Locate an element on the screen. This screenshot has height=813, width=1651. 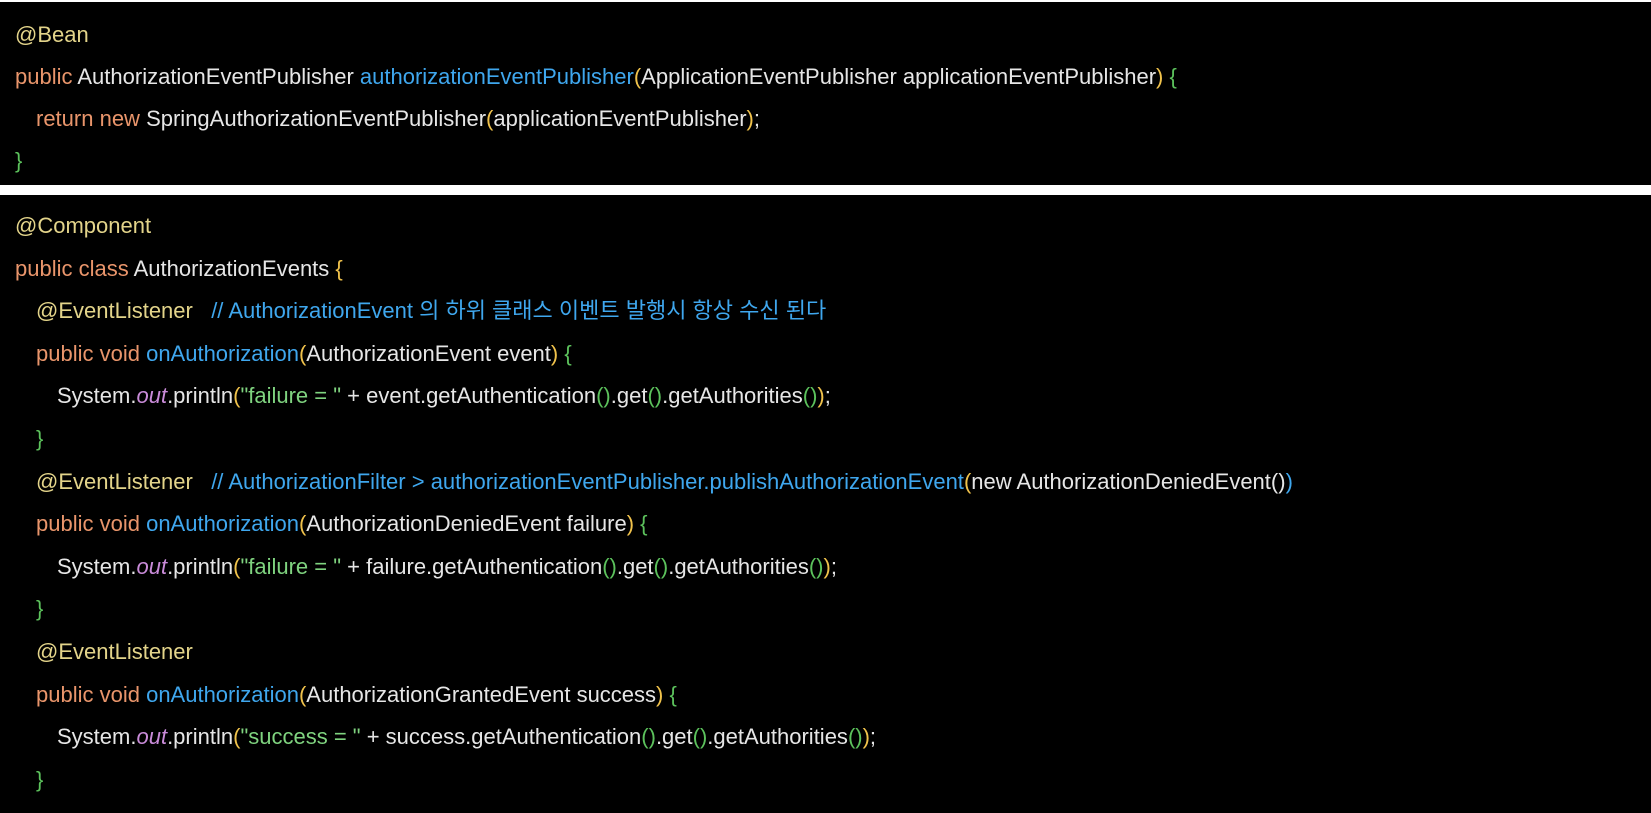
code-token-default: AuthorizationEventPublisher is located at coordinates (216, 76).